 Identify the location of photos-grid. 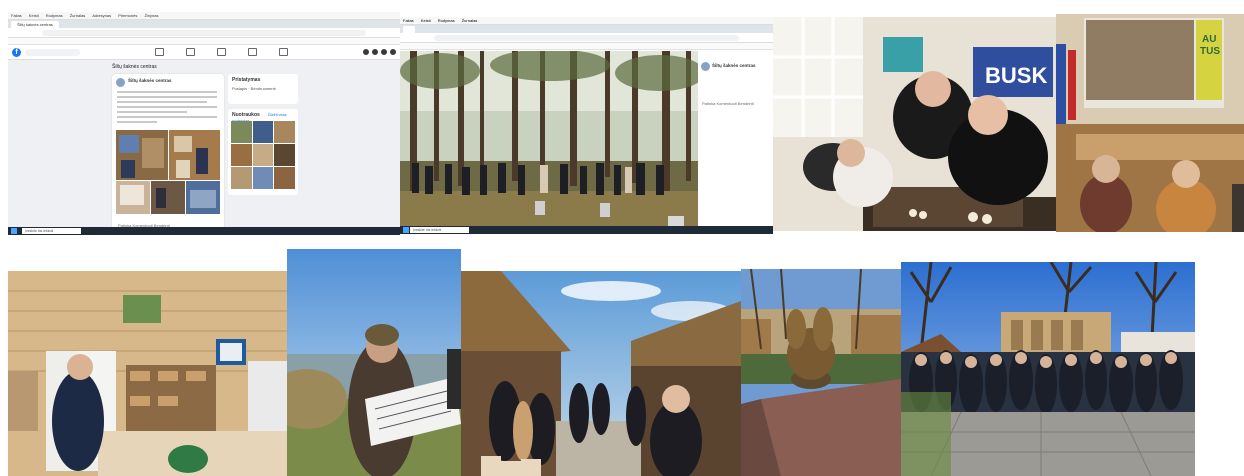
(263, 155).